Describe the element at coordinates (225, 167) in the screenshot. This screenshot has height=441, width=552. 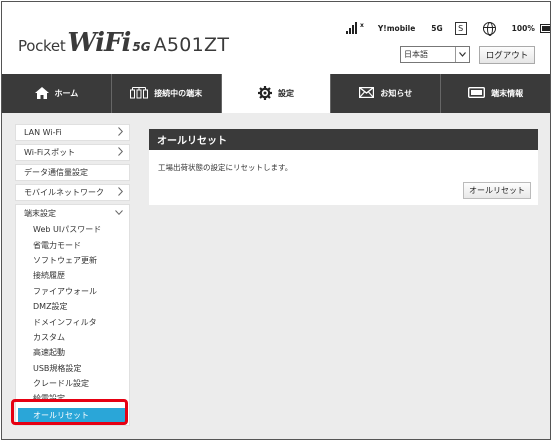
I see `panel-description: 工場出荷状態の設定にリセットします。` at that location.